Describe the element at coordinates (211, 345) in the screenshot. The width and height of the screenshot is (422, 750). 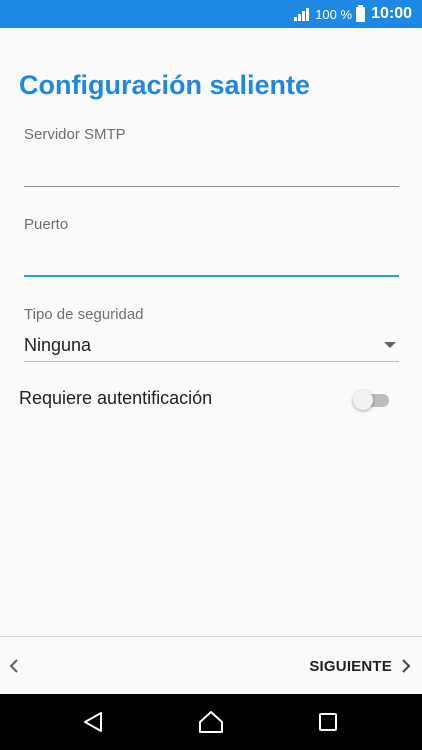
I see `security-type-dropdown: Ninguna` at that location.